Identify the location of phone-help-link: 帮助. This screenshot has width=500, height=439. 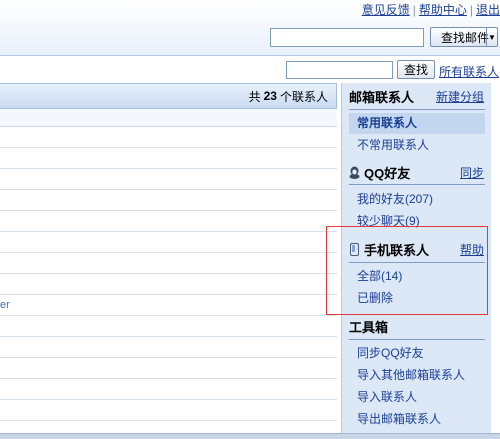
(472, 249).